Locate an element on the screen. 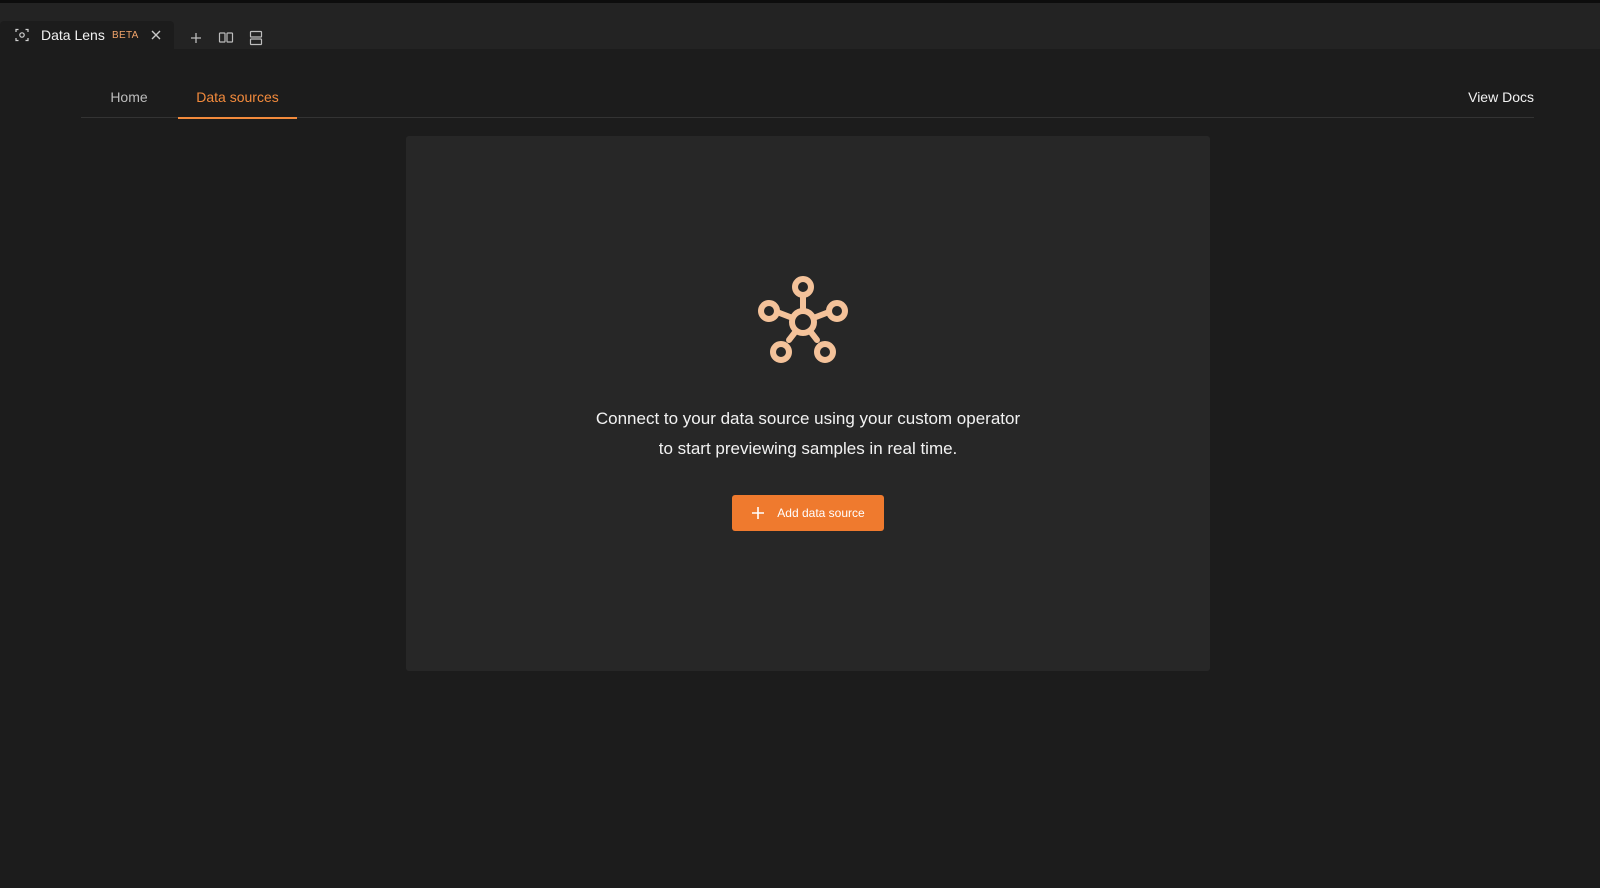  tab-bar: Data Lens BETA is located at coordinates (800, 26).